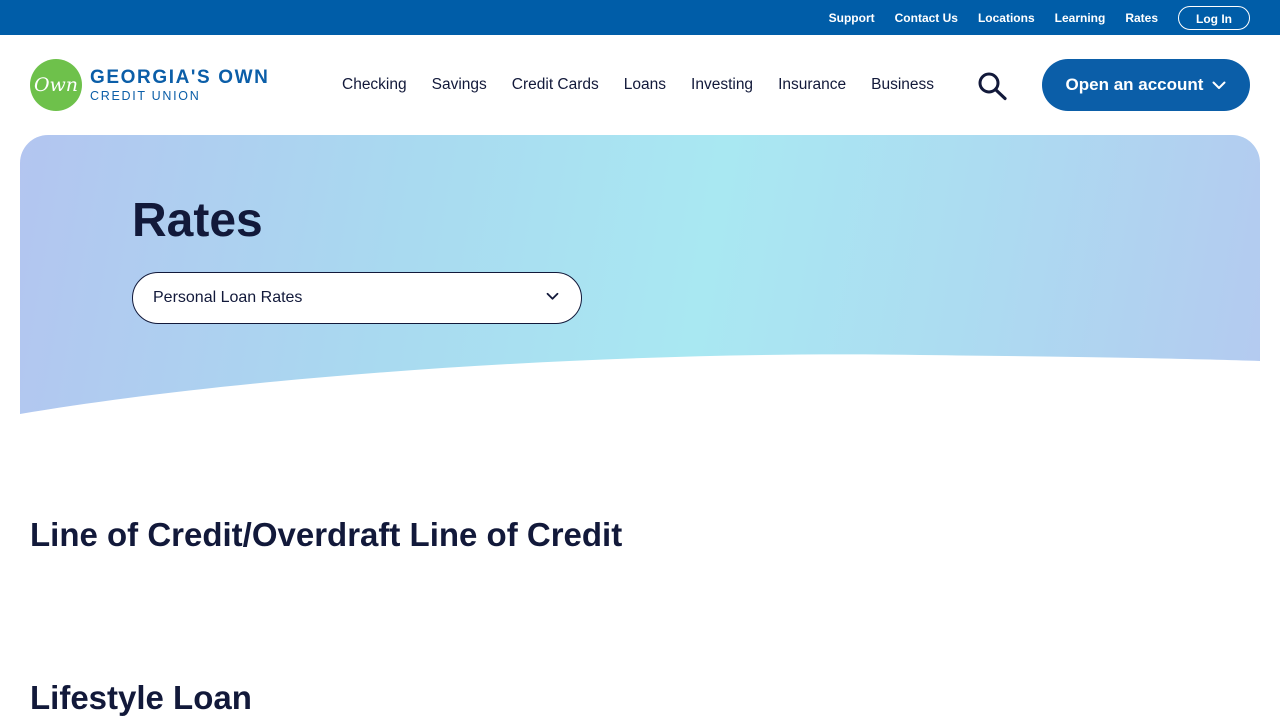 The image size is (1280, 720). I want to click on section-title-line-of-credit: Line of Credit/Overdraft Line of Credit, so click(326, 534).